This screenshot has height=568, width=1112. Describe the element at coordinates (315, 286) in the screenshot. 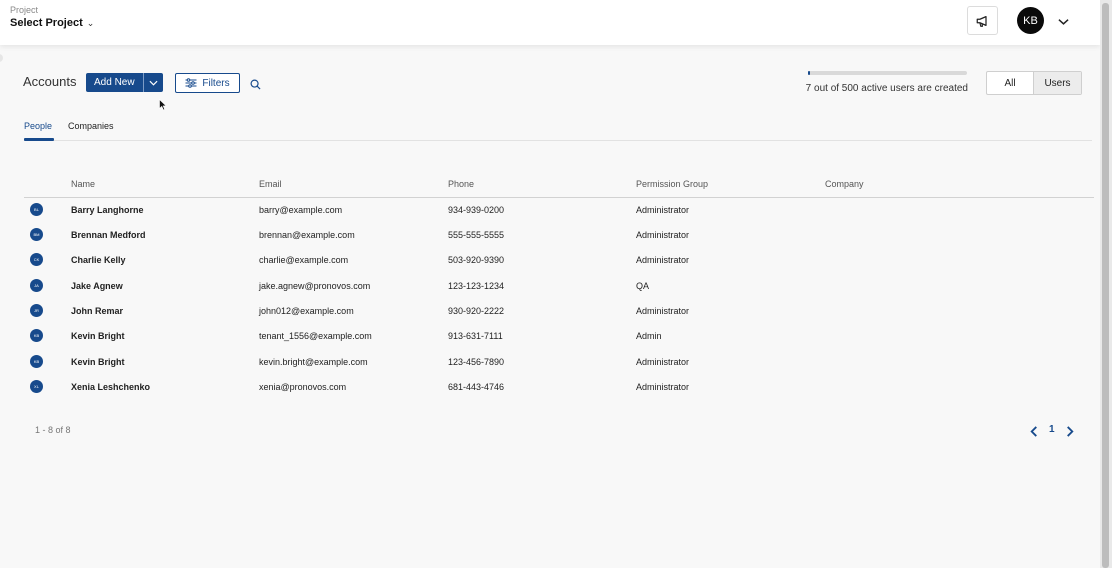

I see `cell-email: jake.agnew@pronovos.com` at that location.